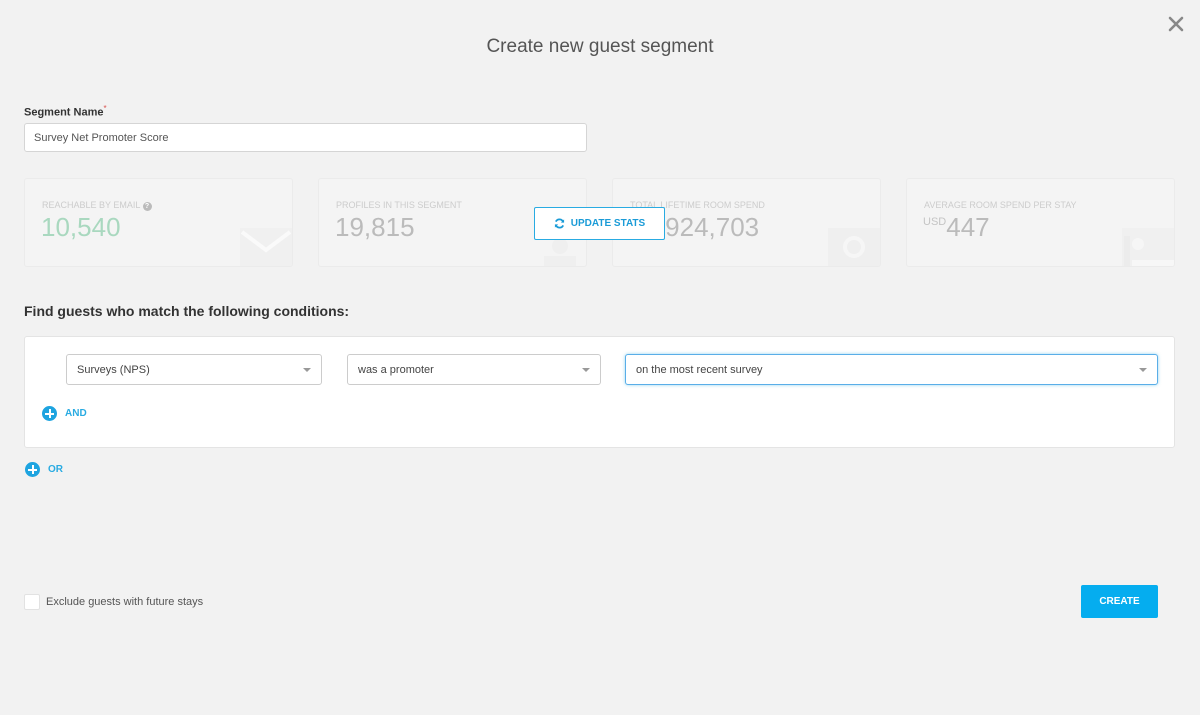 The width and height of the screenshot is (1200, 715). I want to click on stat-value: 19,815, so click(375, 227).